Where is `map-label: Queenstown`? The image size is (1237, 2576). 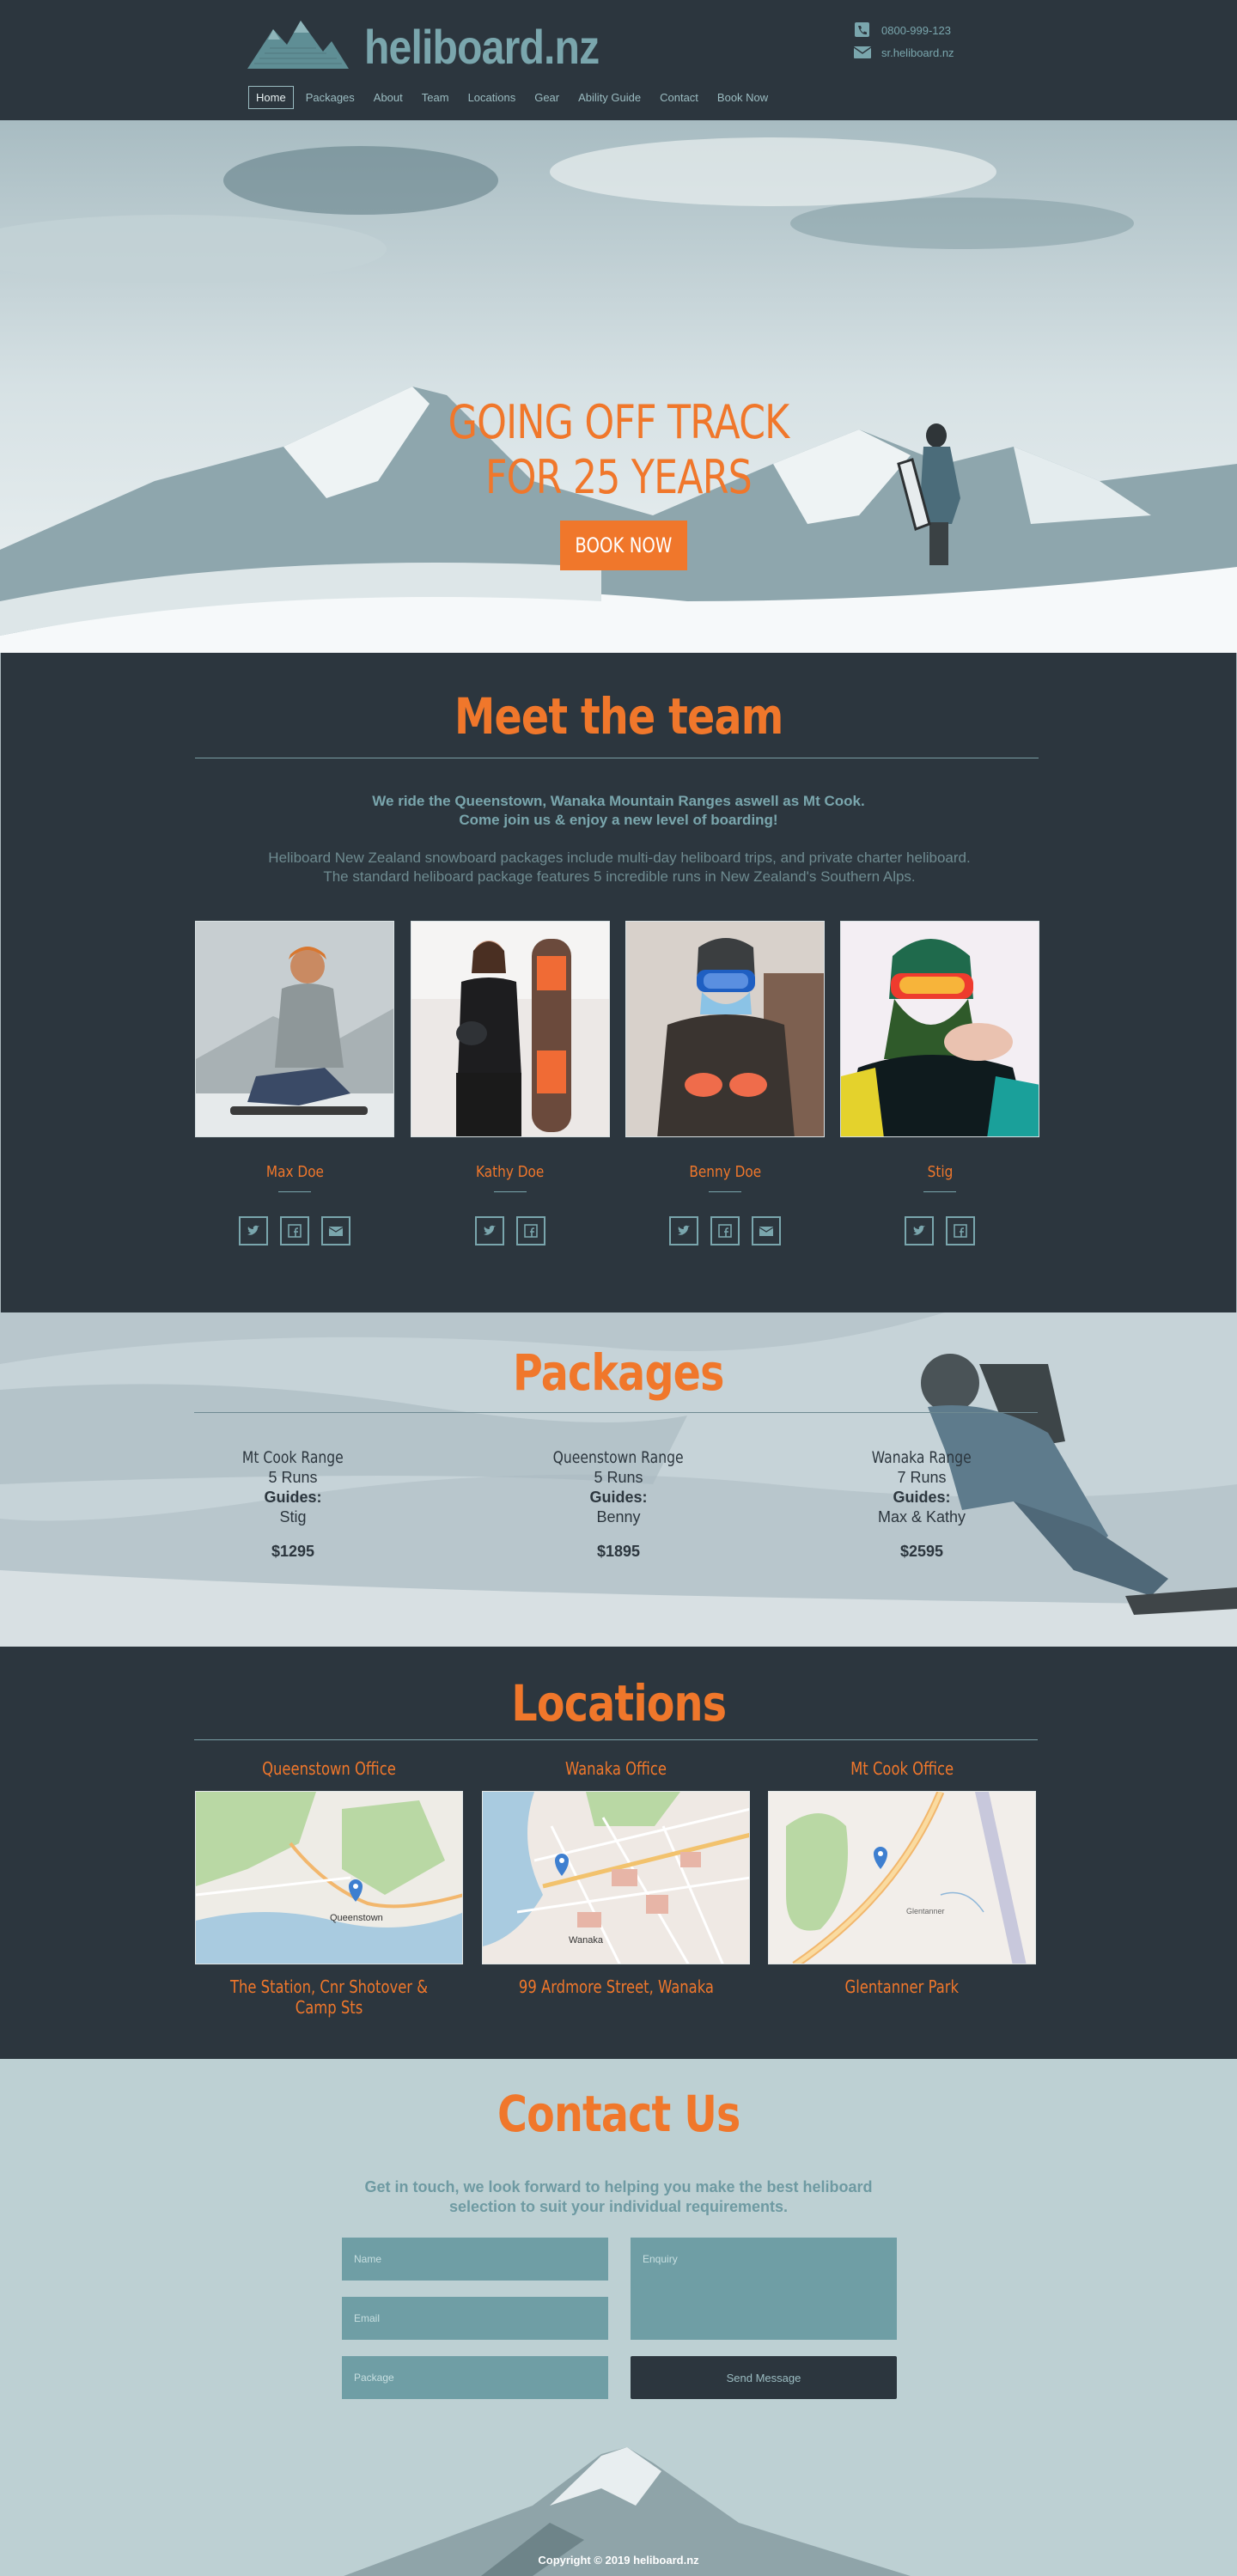 map-label: Queenstown is located at coordinates (356, 1918).